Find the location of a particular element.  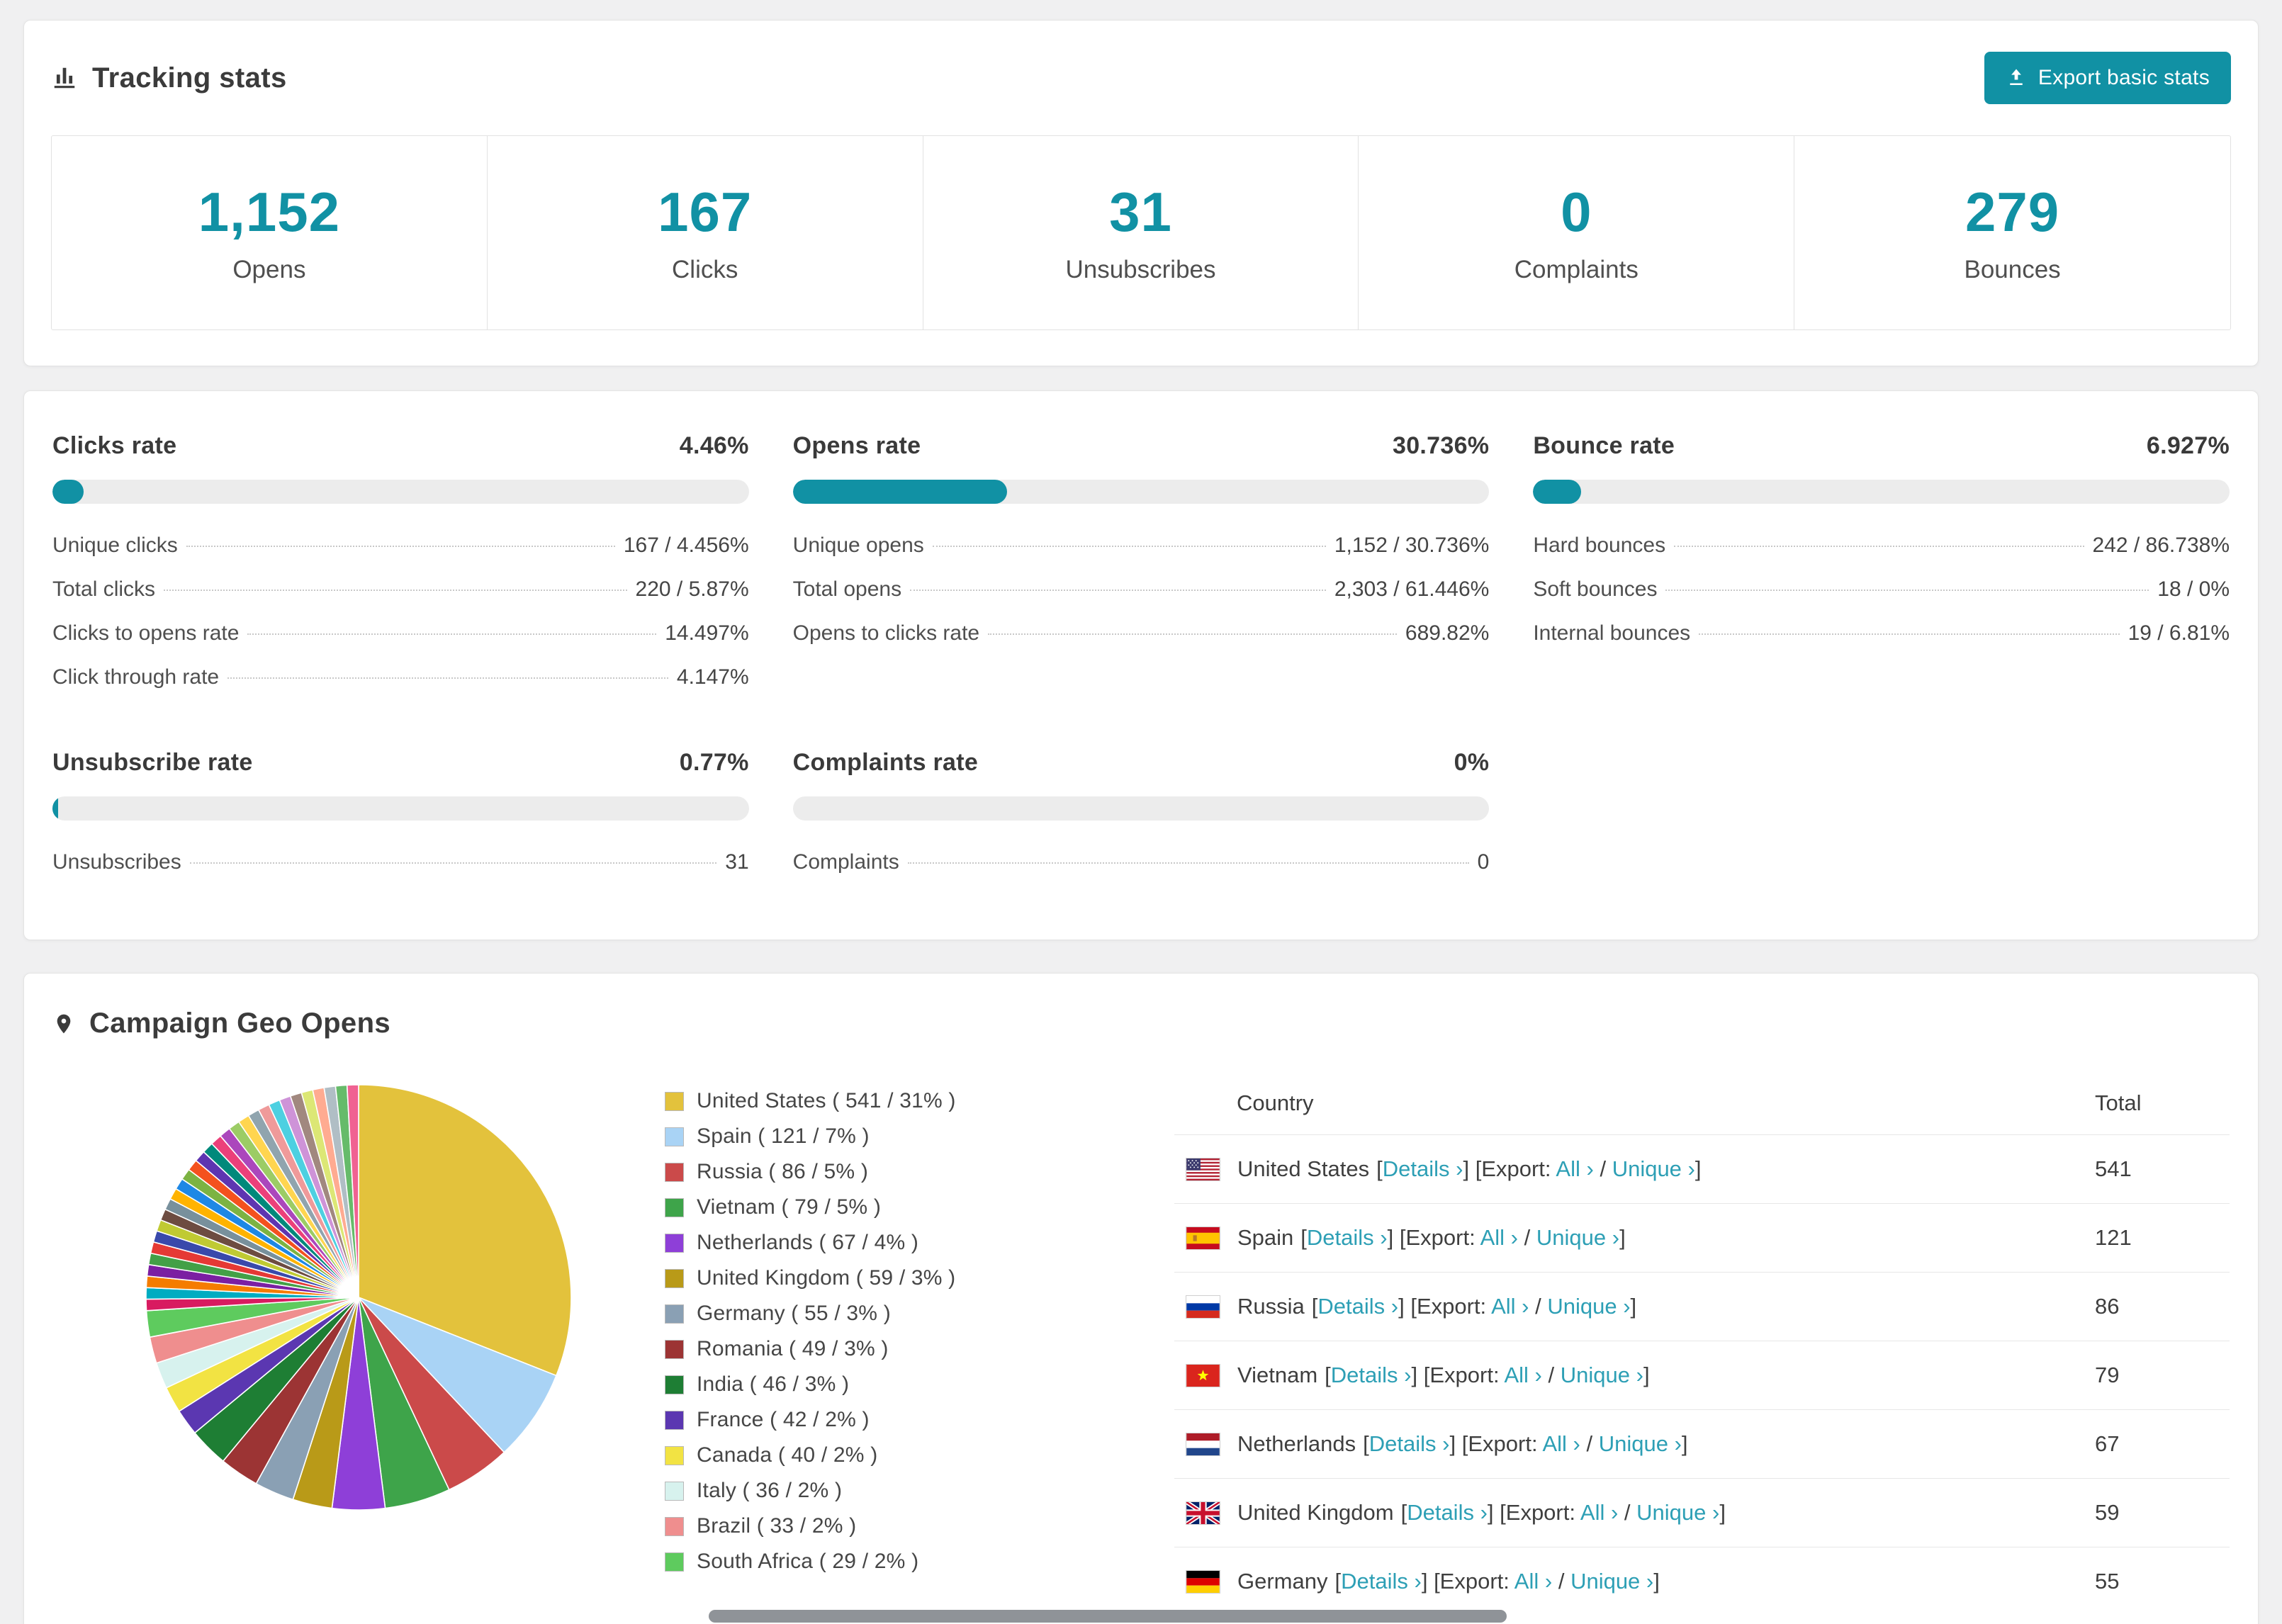

stat-box-opens: 1,152 Opens is located at coordinates (270, 233).